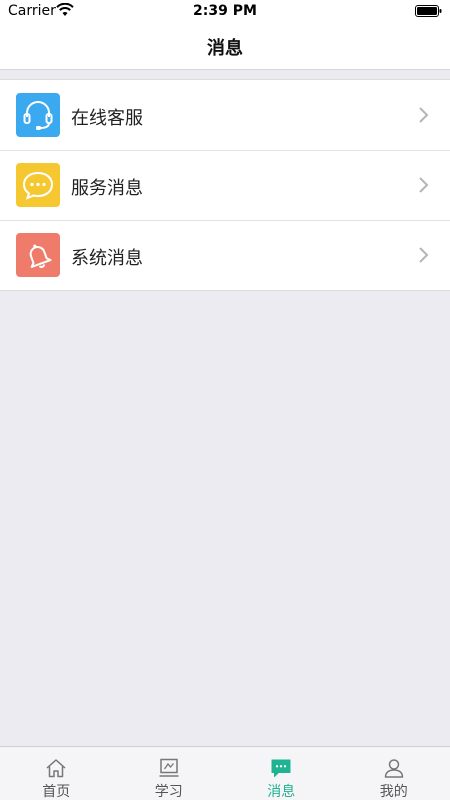 This screenshot has height=800, width=450. I want to click on nav-bar: 消息, so click(225, 46).